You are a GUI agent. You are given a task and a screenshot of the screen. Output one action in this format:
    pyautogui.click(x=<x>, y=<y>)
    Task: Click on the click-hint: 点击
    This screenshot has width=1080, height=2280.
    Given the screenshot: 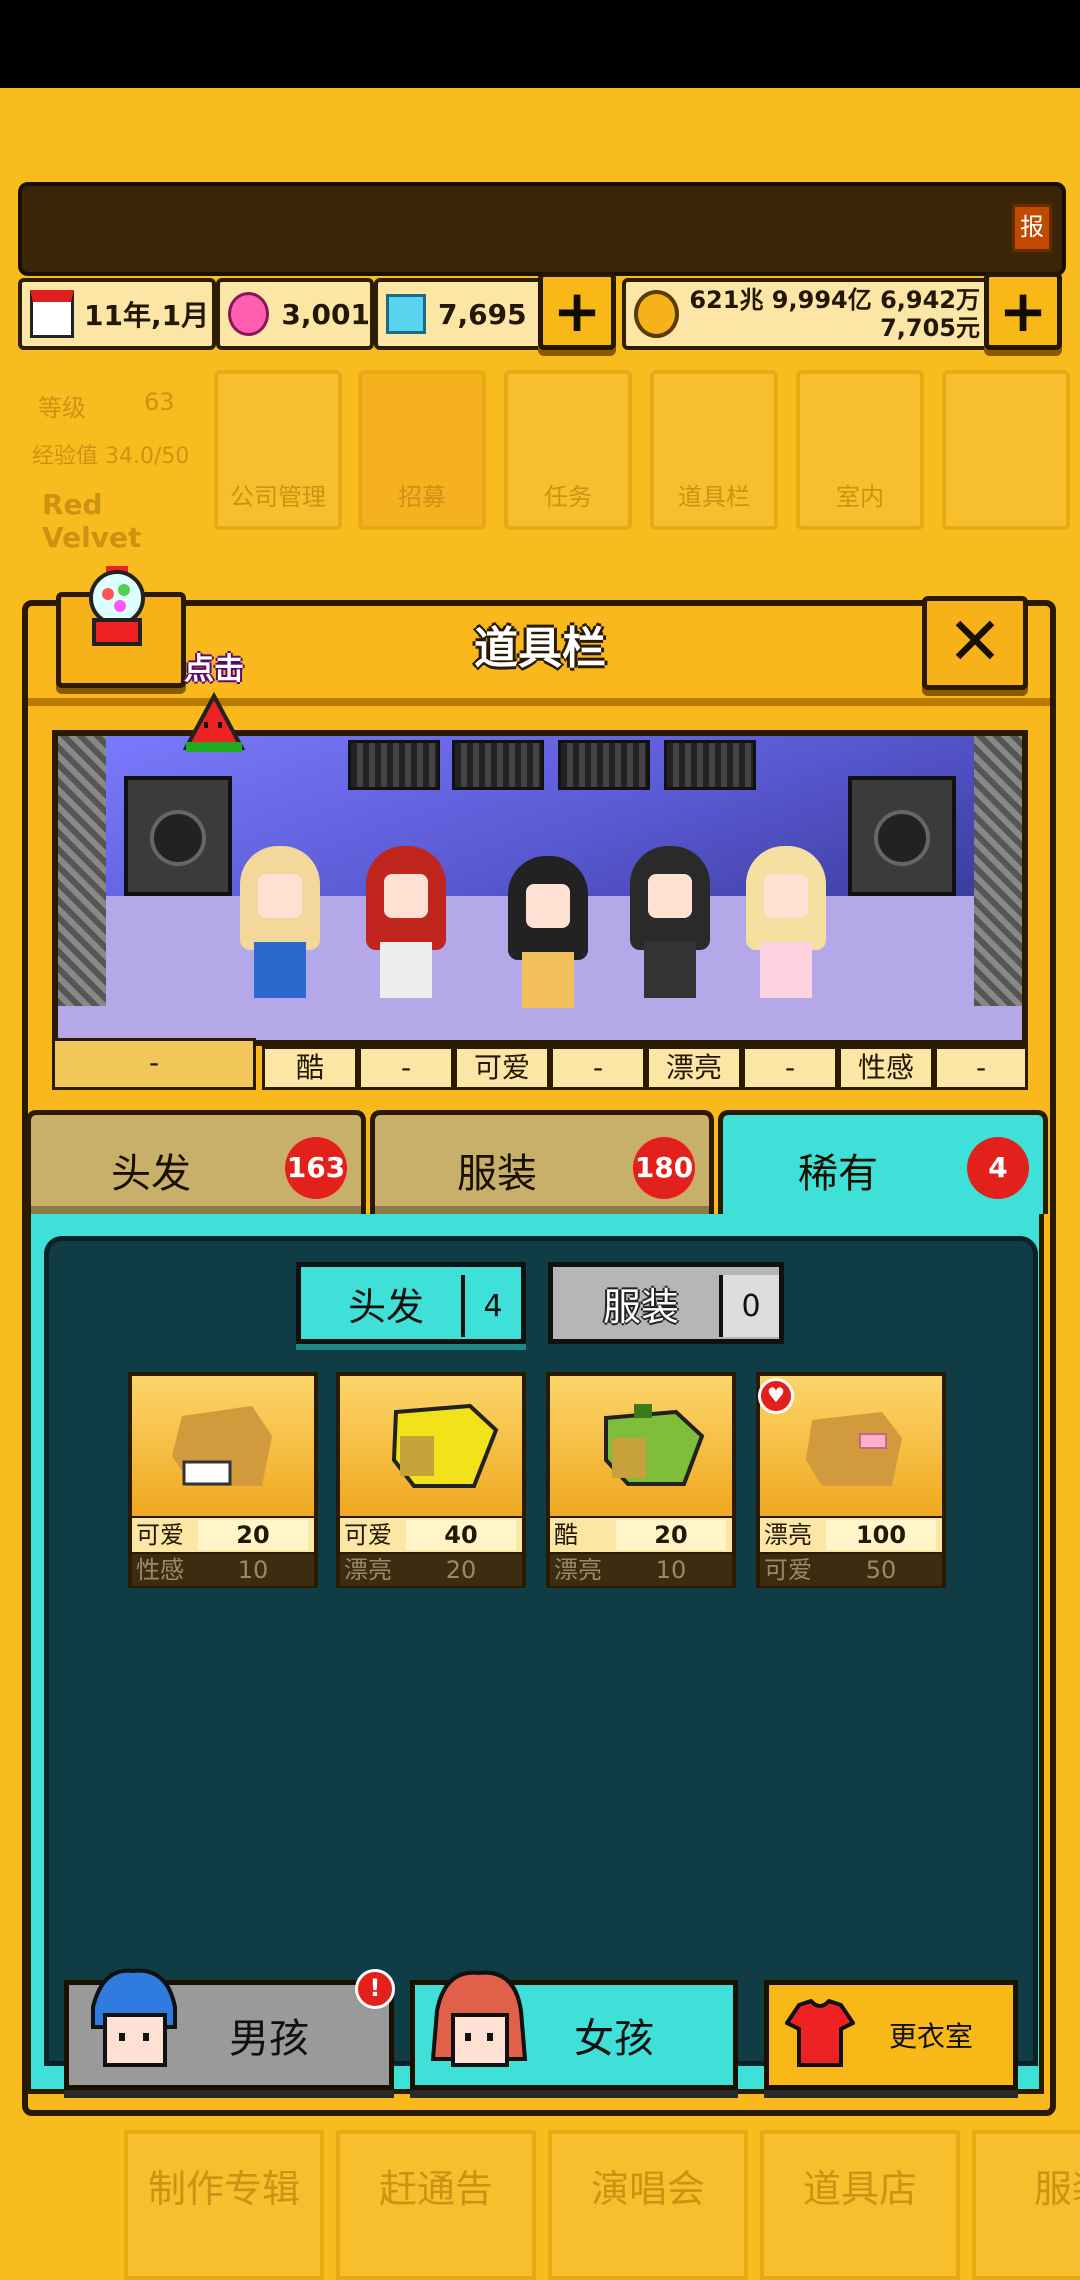 What is the action you would take?
    pyautogui.click(x=214, y=669)
    